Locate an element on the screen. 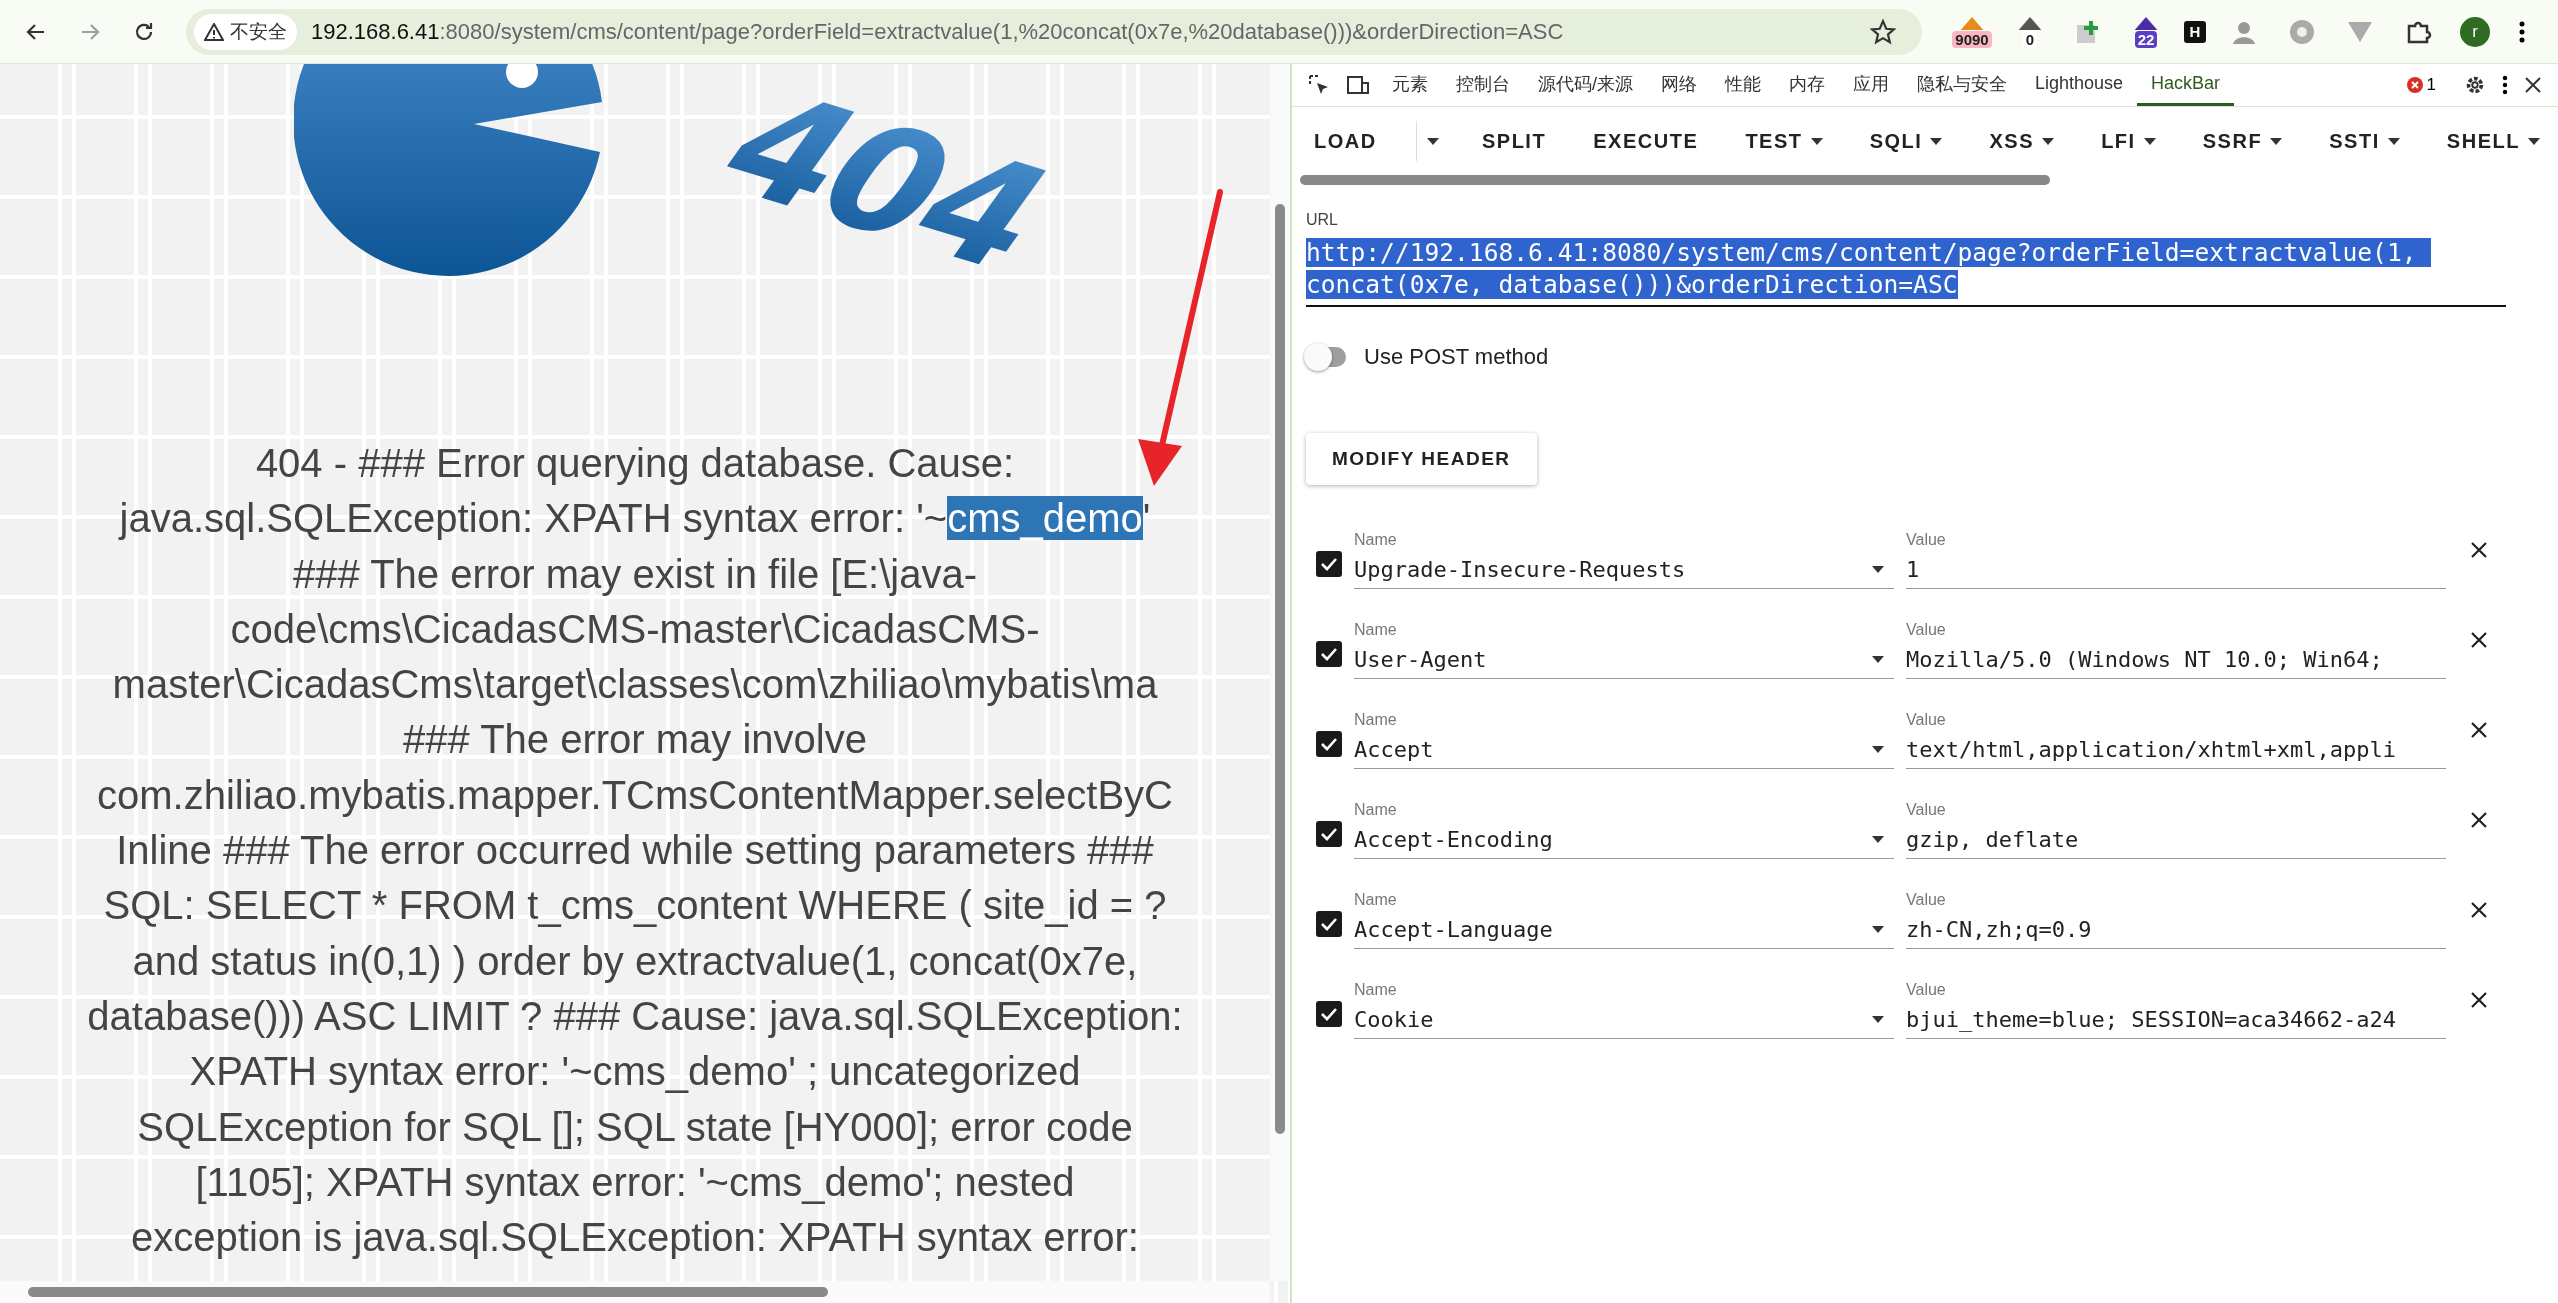 The height and width of the screenshot is (1303, 2558). modify-header-button: MODIFY HEADER is located at coordinates (1421, 459).